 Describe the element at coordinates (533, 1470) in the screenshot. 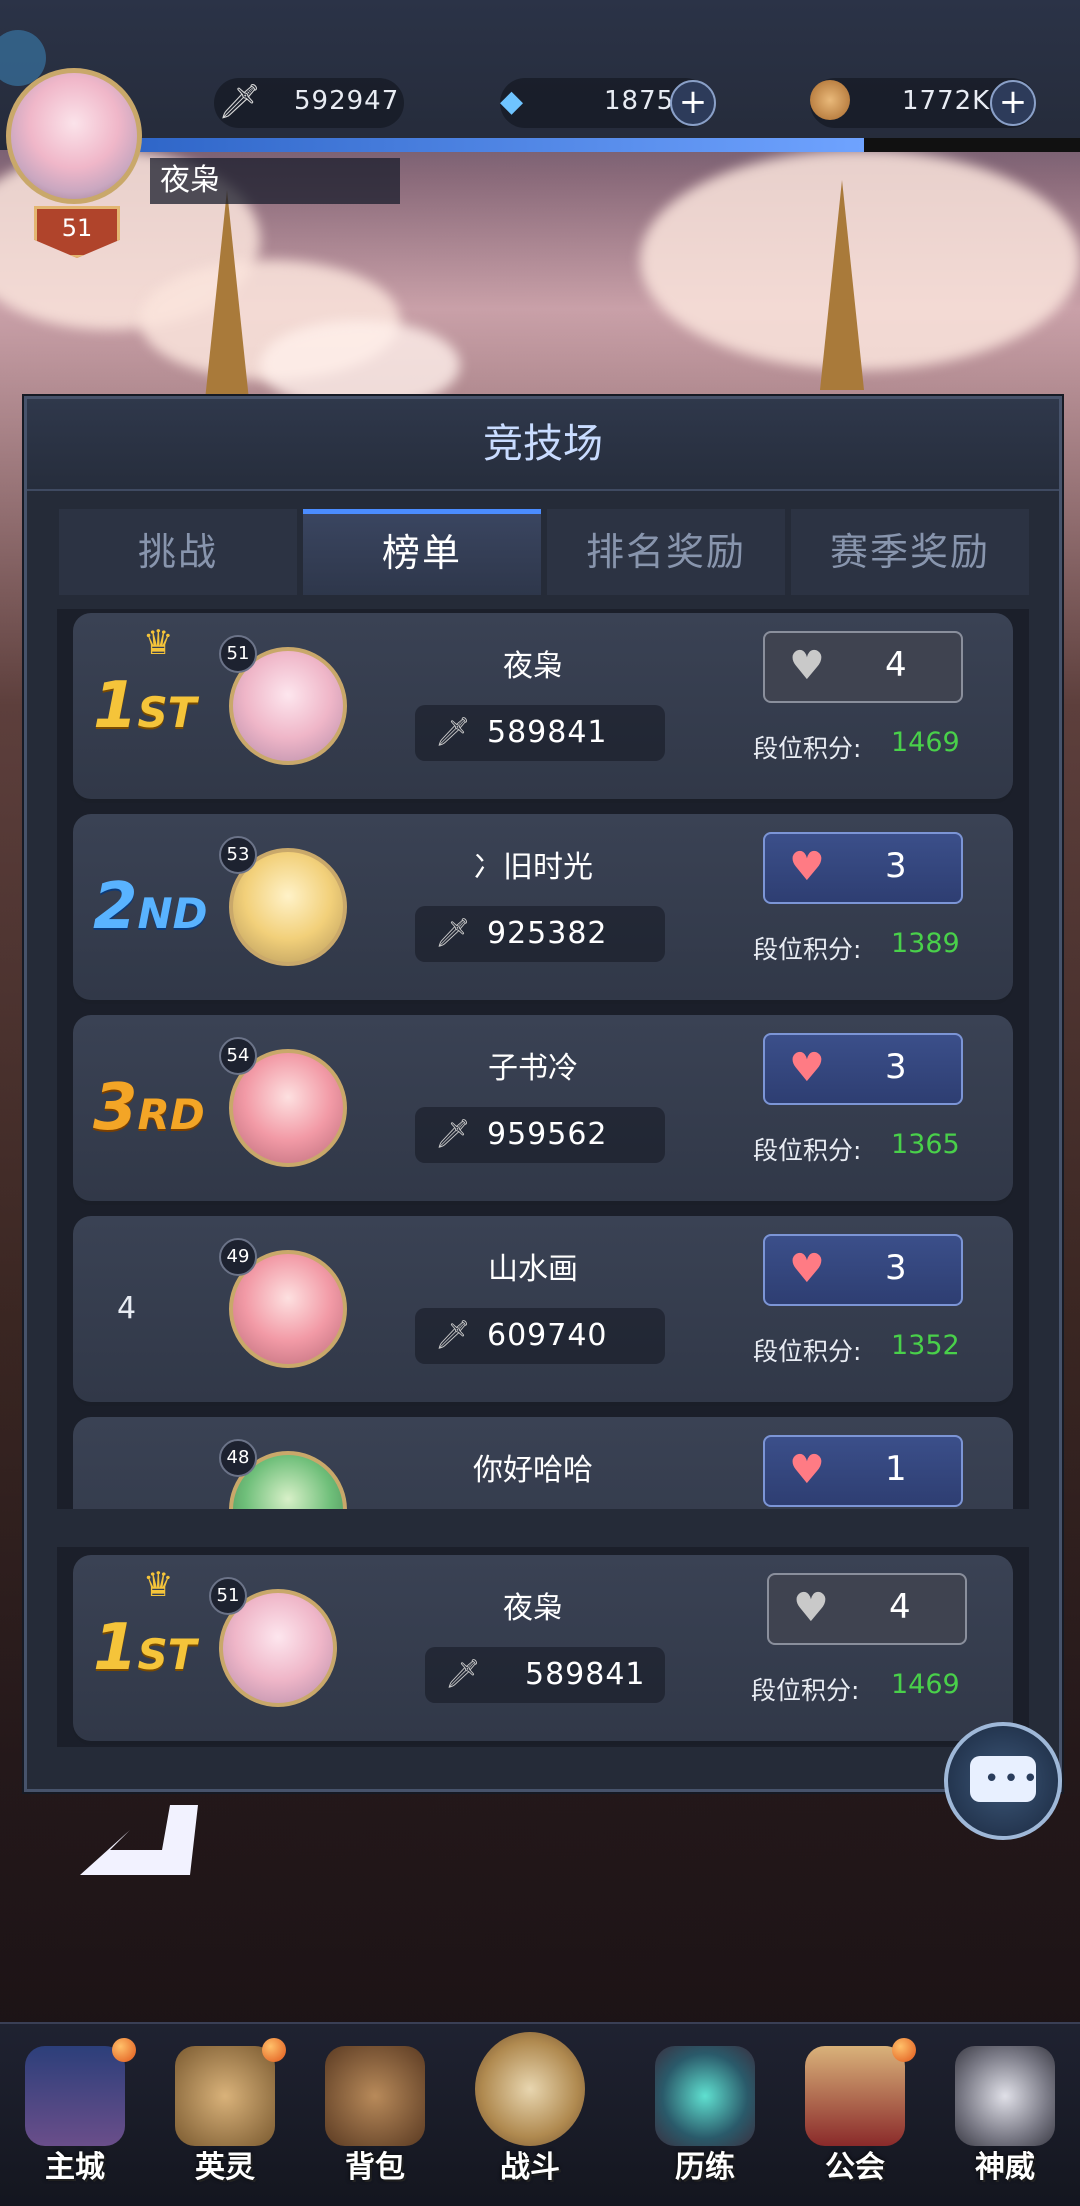

I see `player-name: 你好哈哈` at that location.